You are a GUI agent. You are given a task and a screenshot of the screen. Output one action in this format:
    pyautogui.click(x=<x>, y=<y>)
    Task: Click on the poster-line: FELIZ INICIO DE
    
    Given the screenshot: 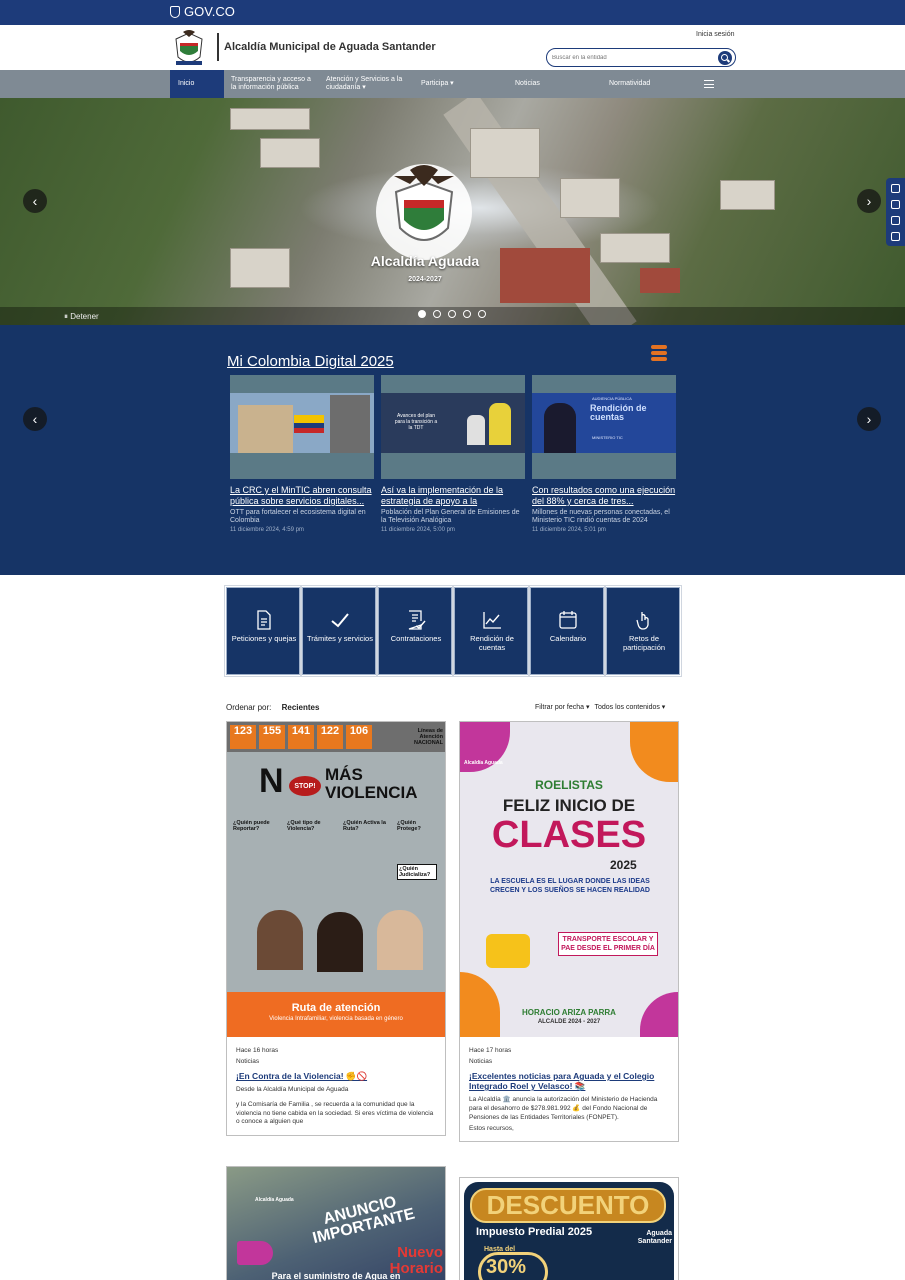 What is the action you would take?
    pyautogui.click(x=569, y=805)
    